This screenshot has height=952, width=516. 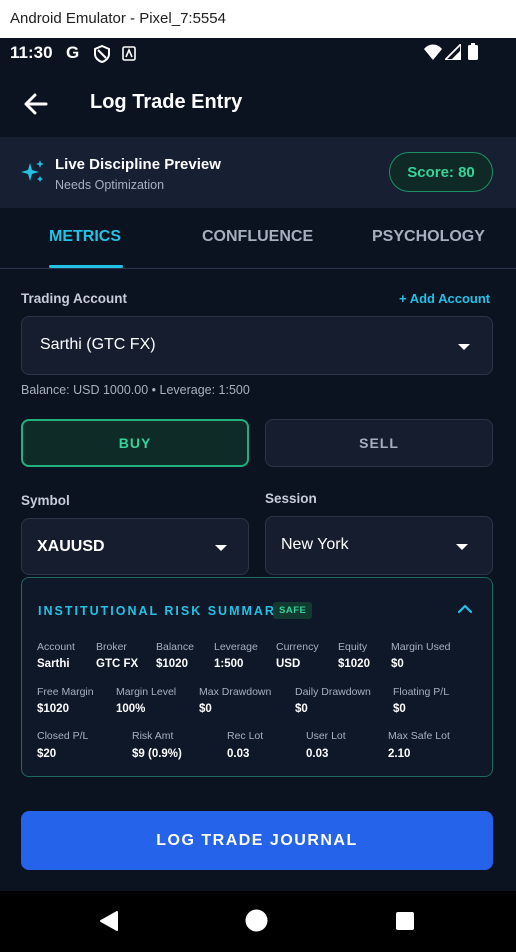 What do you see at coordinates (405, 921) in the screenshot?
I see `nav-recents-icon` at bounding box center [405, 921].